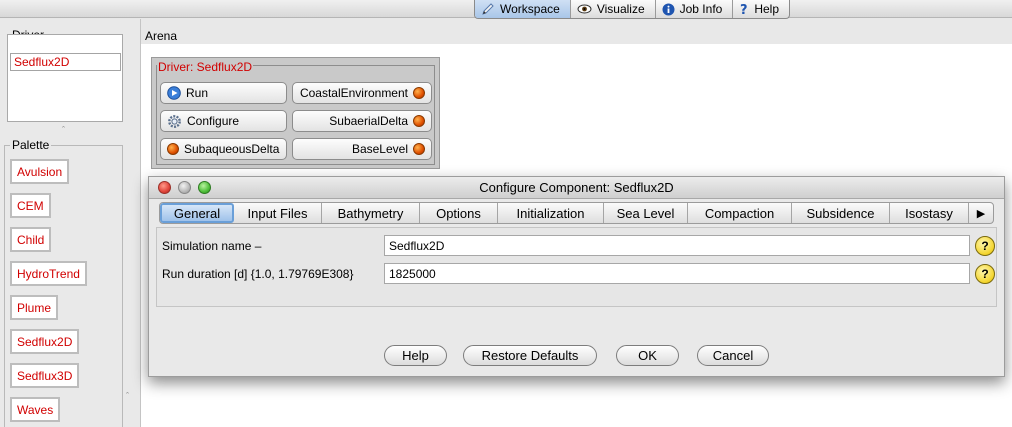 Image resolution: width=1012 pixels, height=427 pixels. What do you see at coordinates (740, 213) in the screenshot?
I see `tab-compaction: Compaction` at bounding box center [740, 213].